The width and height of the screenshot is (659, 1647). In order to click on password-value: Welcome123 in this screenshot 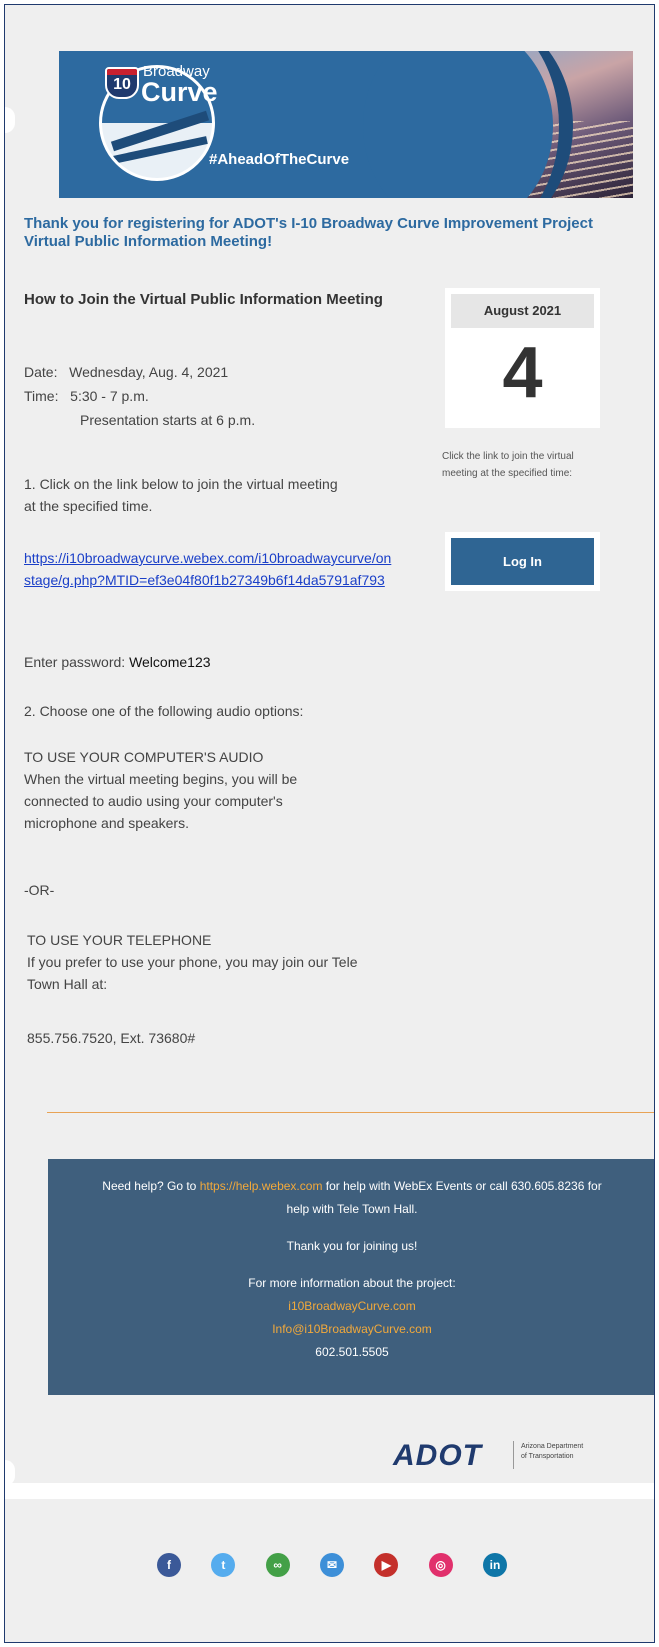, I will do `click(170, 662)`.